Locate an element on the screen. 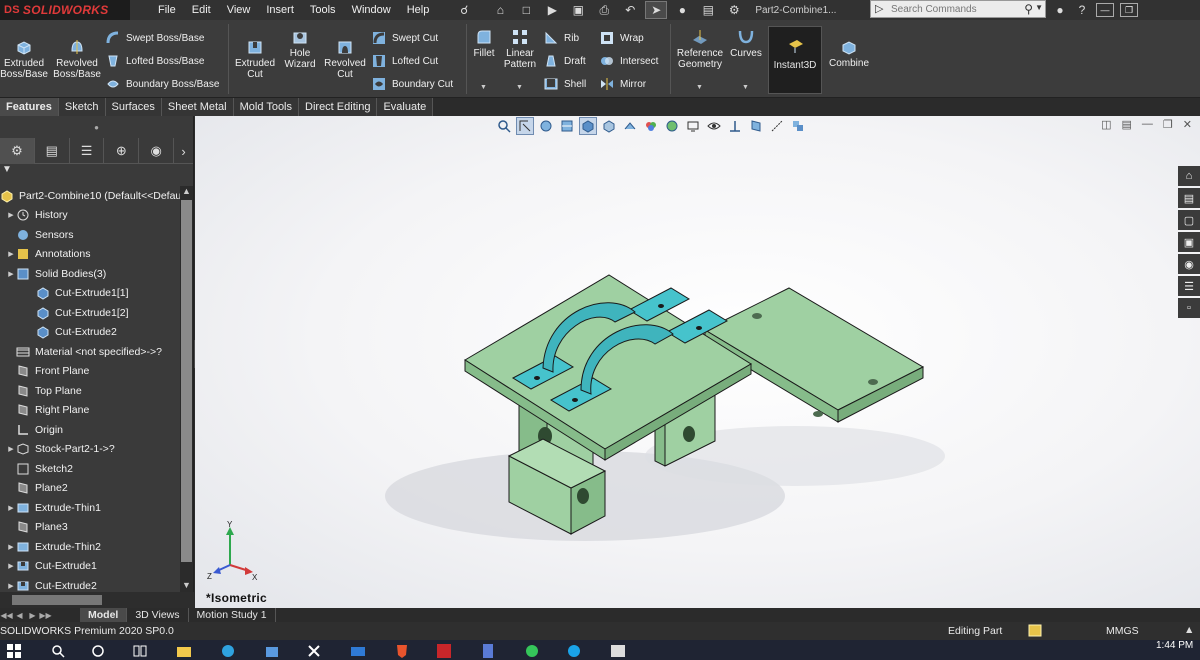  curves-button: Curves is located at coordinates (746, 43).